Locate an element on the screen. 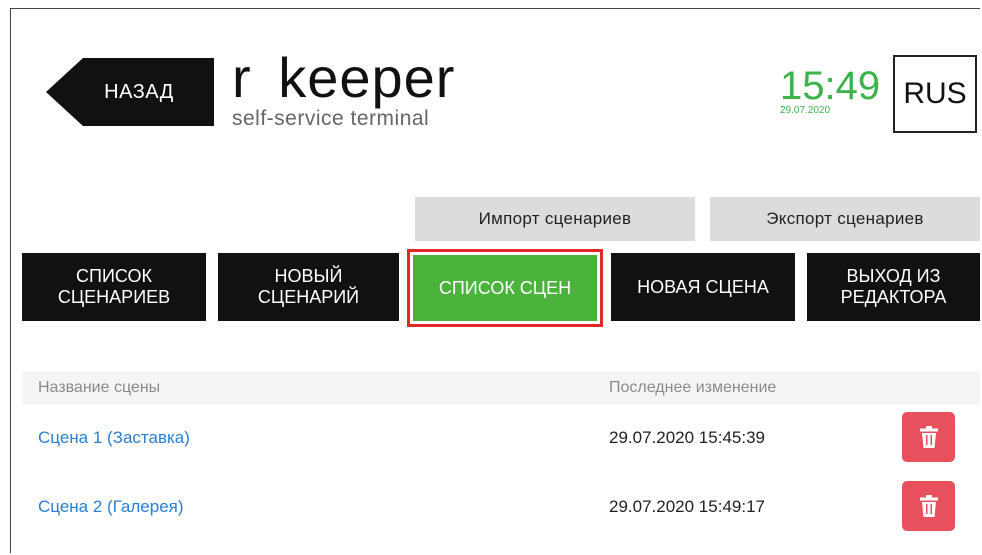 The height and width of the screenshot is (555, 982). language-button: RUS is located at coordinates (935, 94).